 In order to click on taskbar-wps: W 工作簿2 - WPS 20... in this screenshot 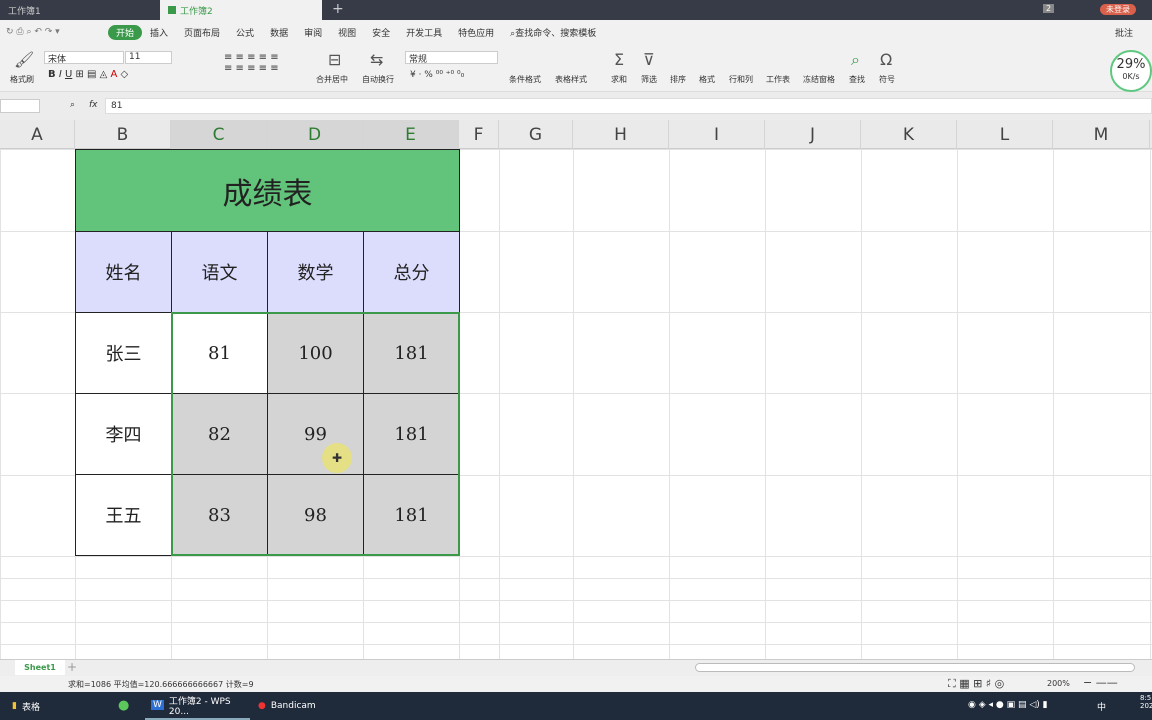, I will do `click(197, 706)`.